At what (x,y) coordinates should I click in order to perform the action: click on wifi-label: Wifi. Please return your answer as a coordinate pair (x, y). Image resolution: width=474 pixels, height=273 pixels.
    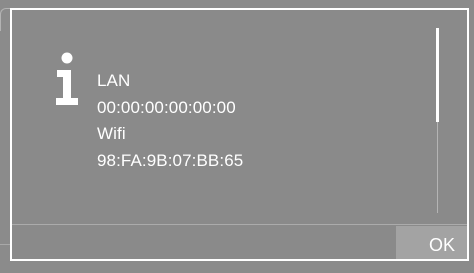
    Looking at the image, I should click on (111, 133).